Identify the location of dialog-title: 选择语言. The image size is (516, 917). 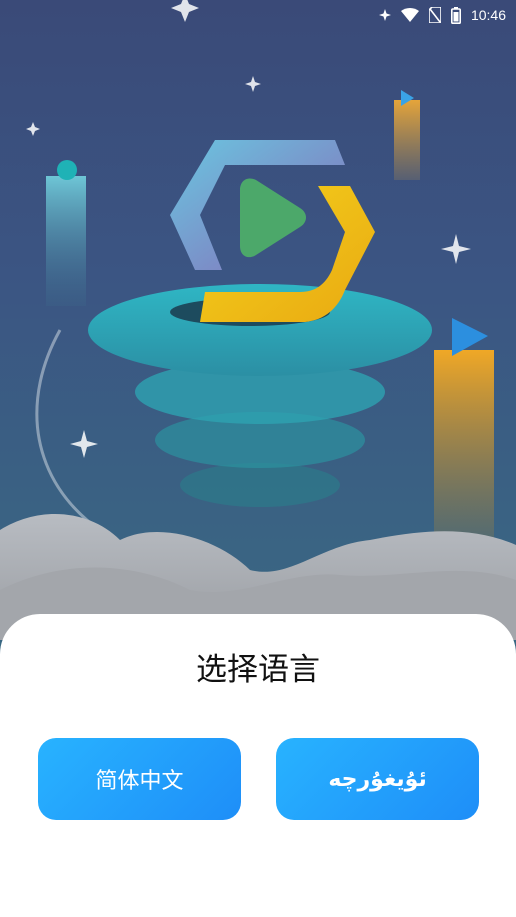
(258, 670).